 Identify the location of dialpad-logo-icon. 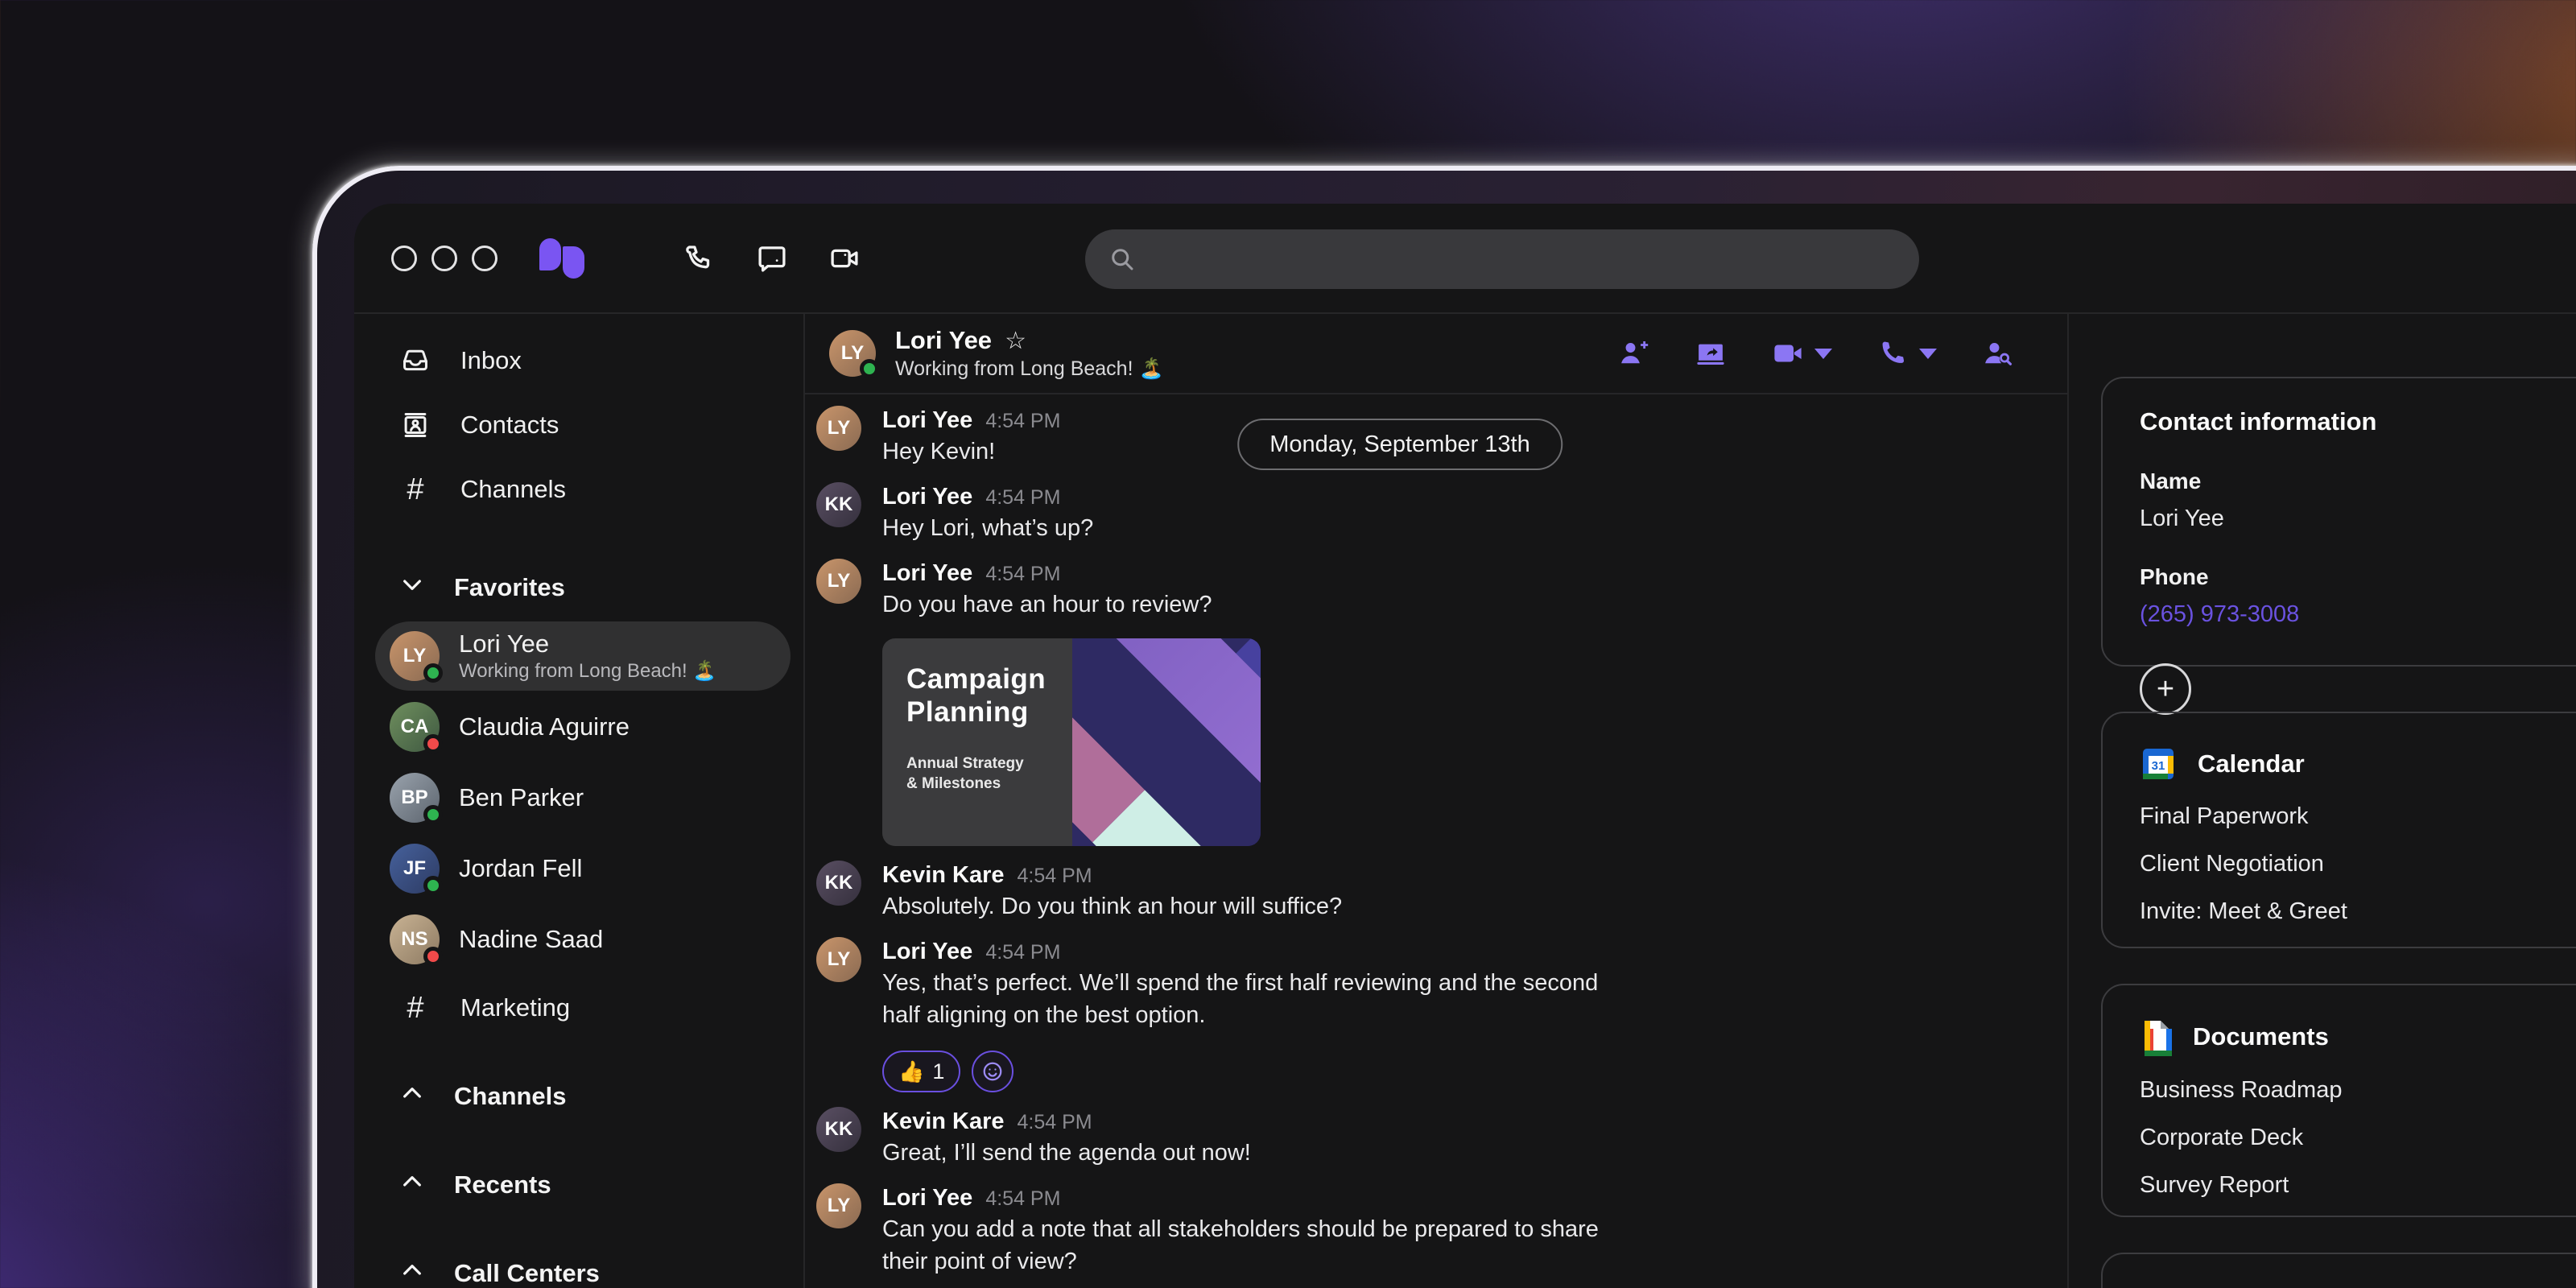
(564, 258).